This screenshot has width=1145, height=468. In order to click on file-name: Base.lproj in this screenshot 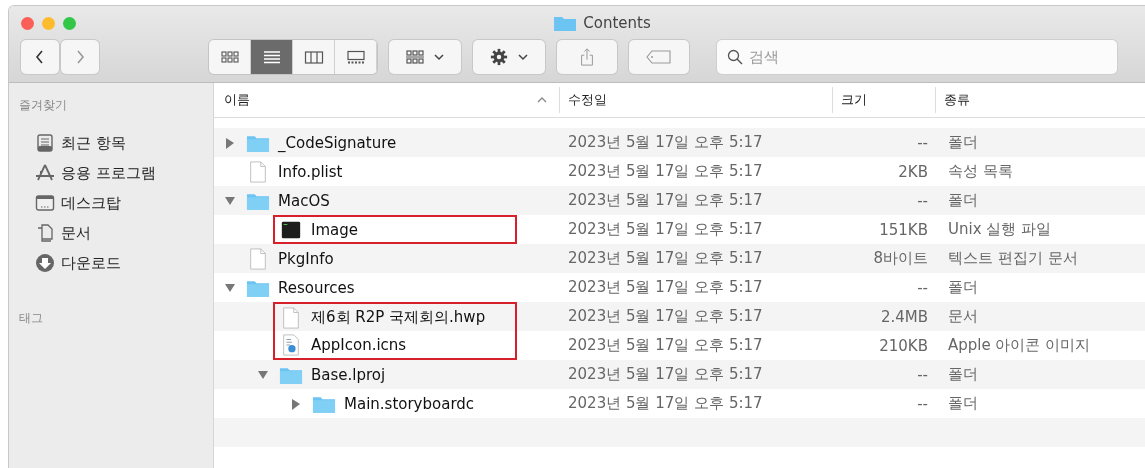, I will do `click(348, 374)`.